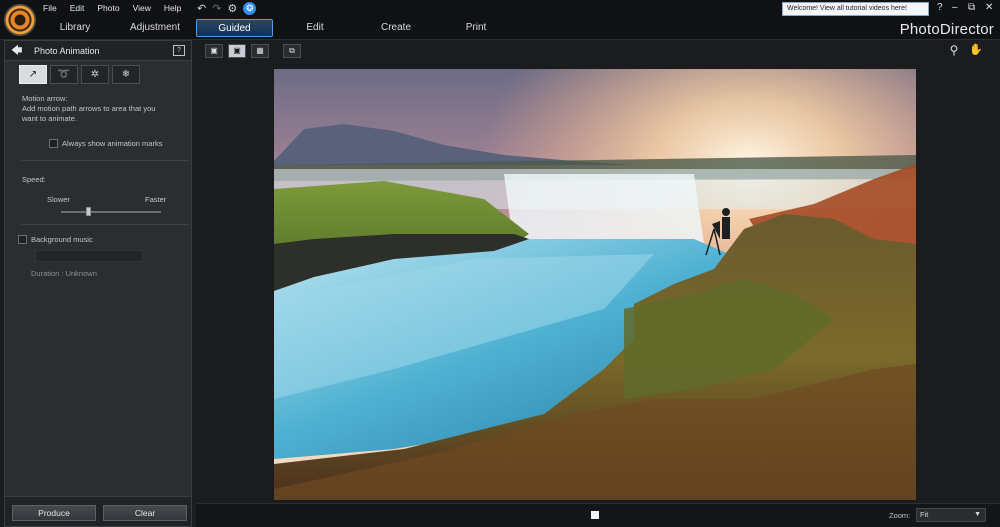 The image size is (1000, 527). What do you see at coordinates (64, 74) in the screenshot?
I see `motion-path-tool-icon: ➰` at bounding box center [64, 74].